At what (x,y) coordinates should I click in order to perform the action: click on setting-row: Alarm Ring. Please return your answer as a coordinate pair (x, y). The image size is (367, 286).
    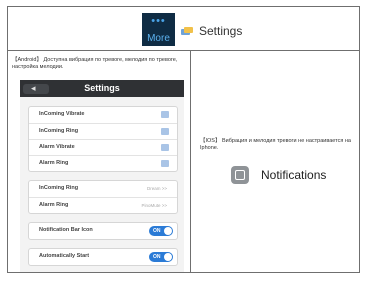
    Looking at the image, I should click on (103, 163).